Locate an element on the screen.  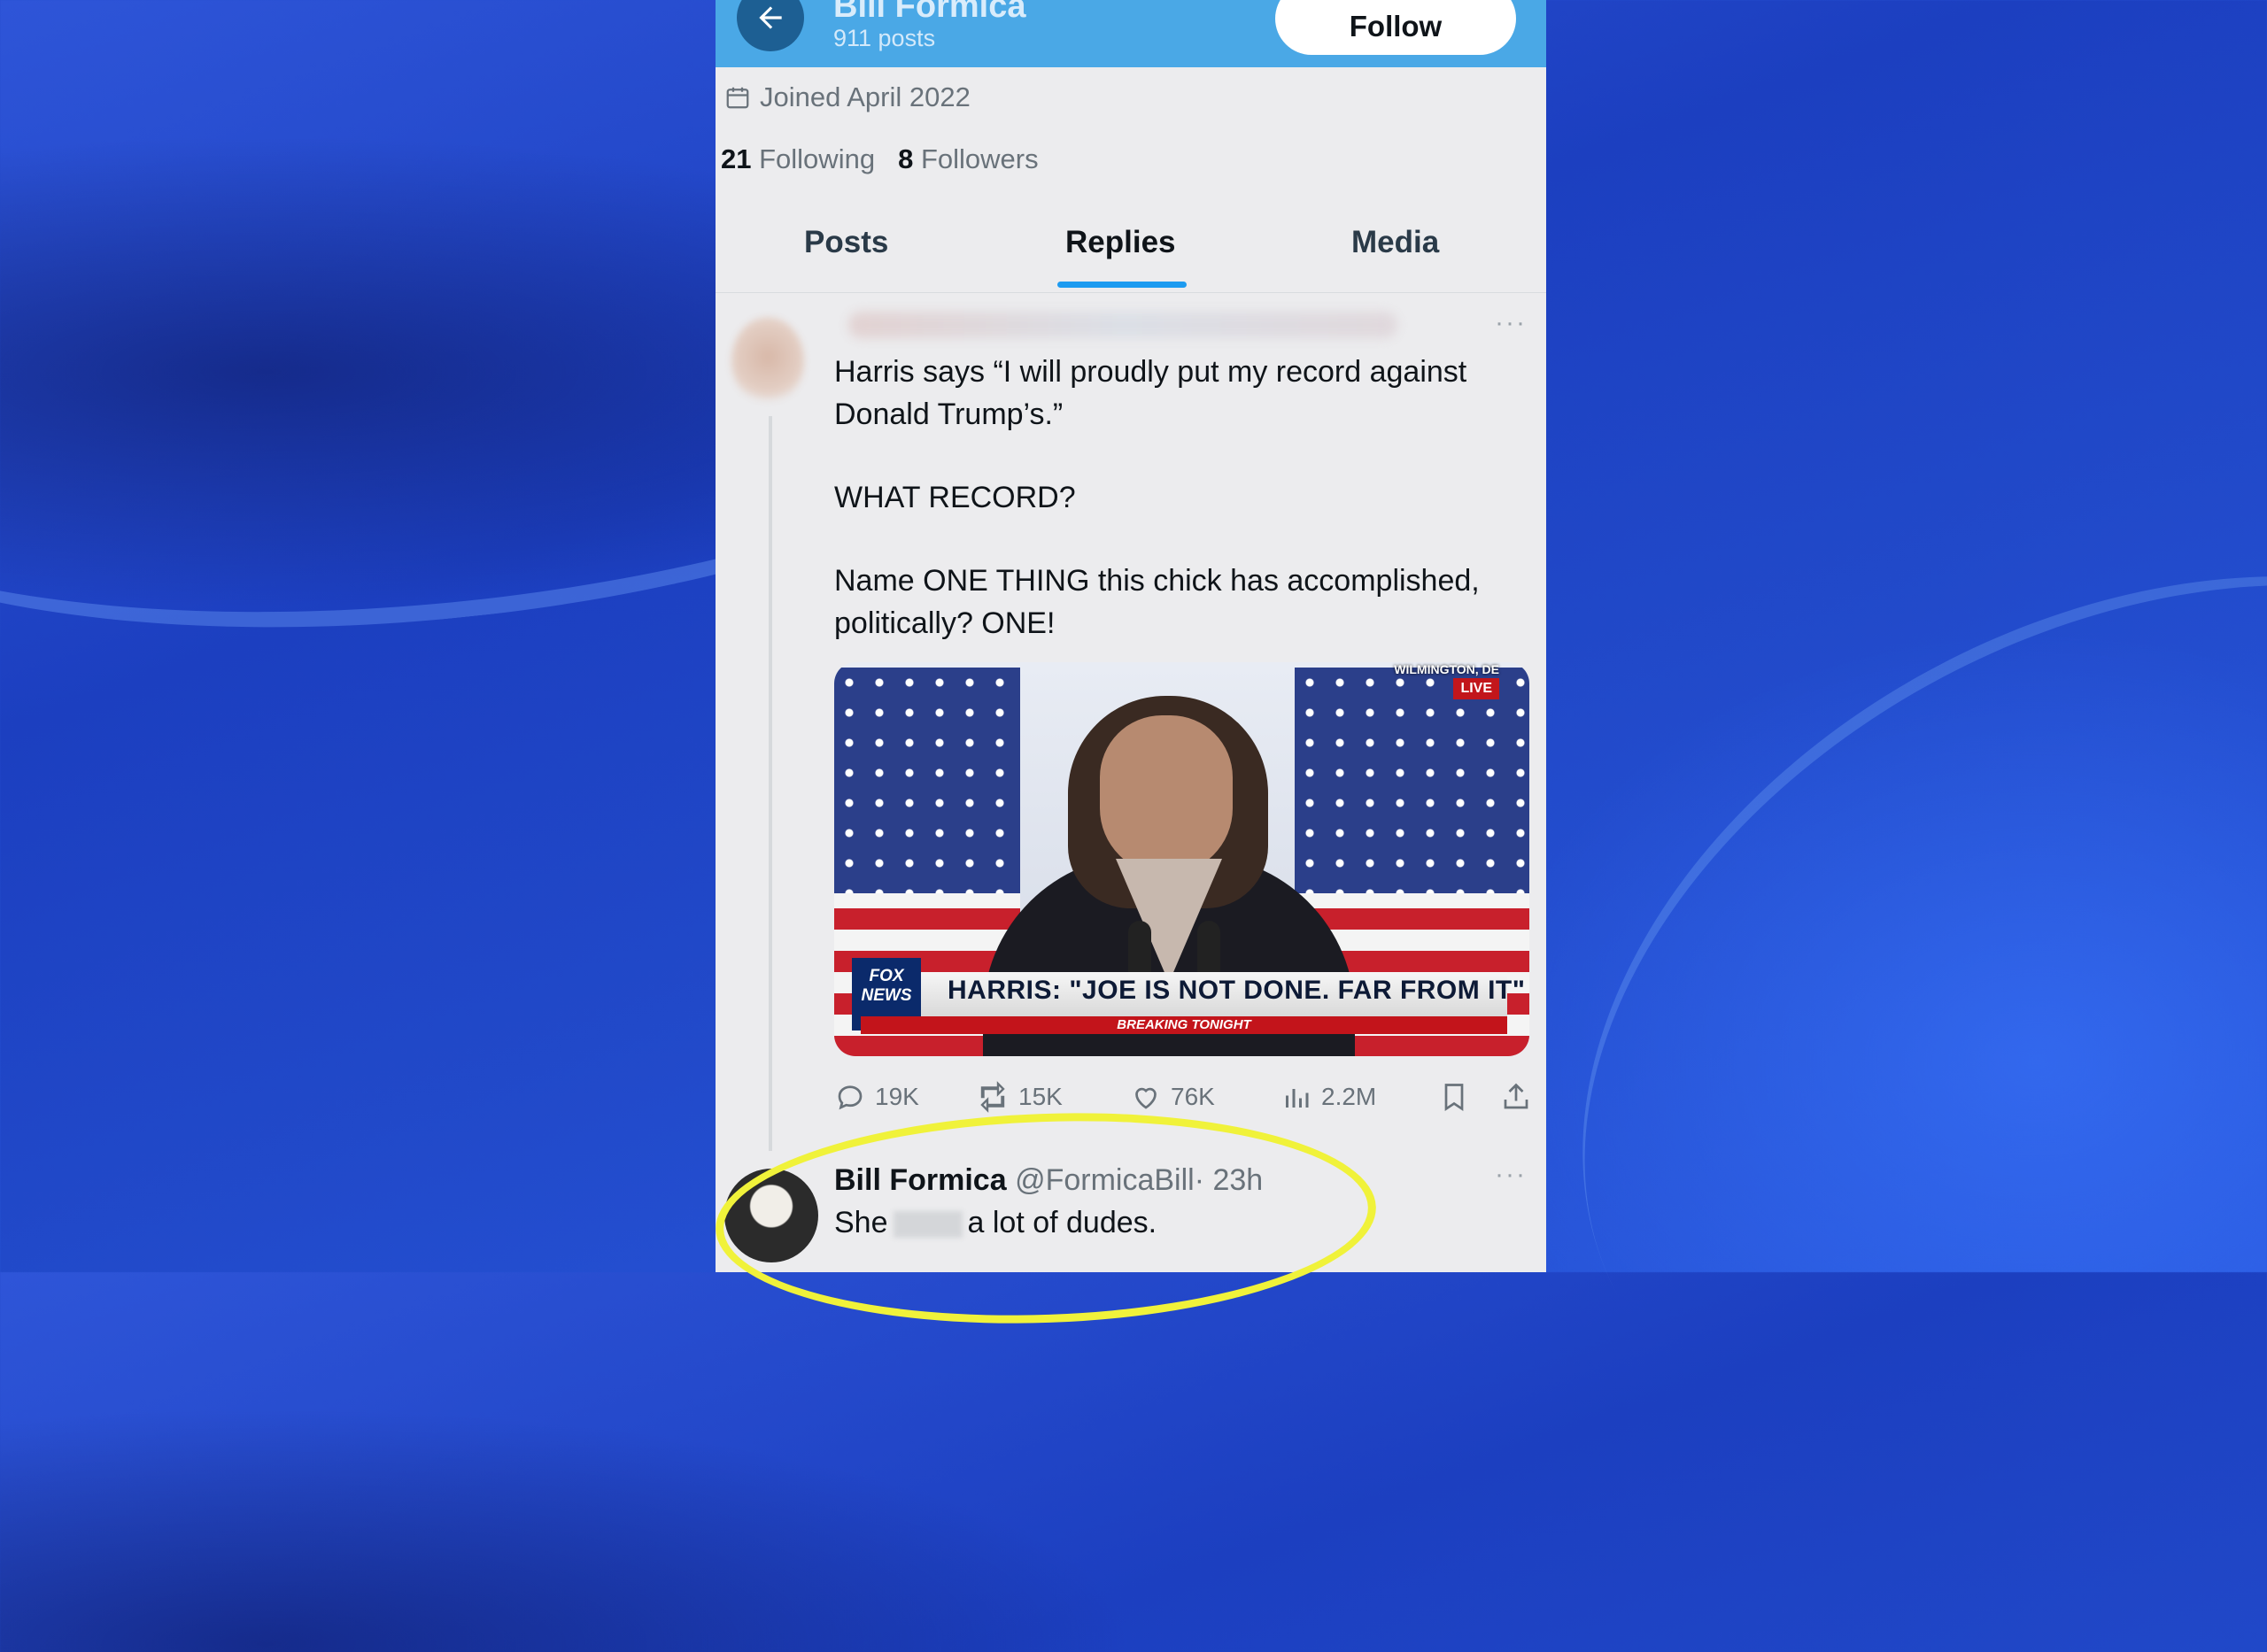
reply-button: 19K is located at coordinates (876, 1097).